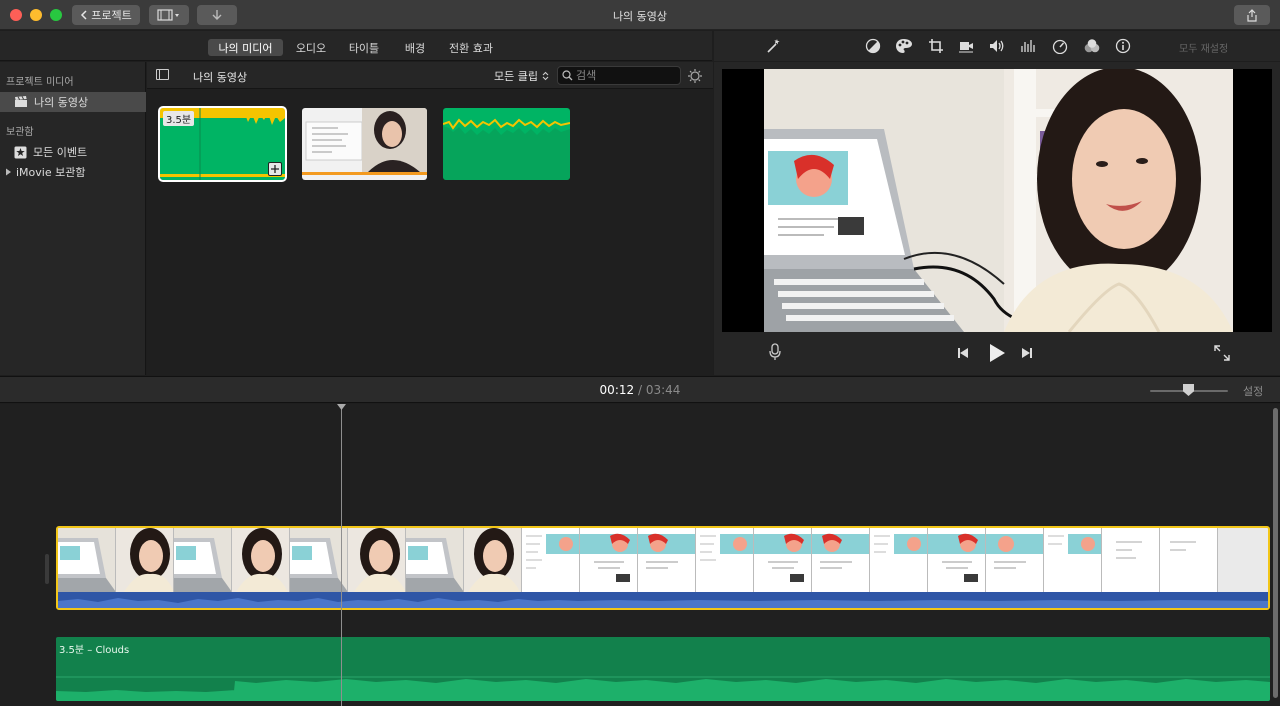 The width and height of the screenshot is (1280, 706). I want to click on sidebar-toggle-icon, so click(159, 74).